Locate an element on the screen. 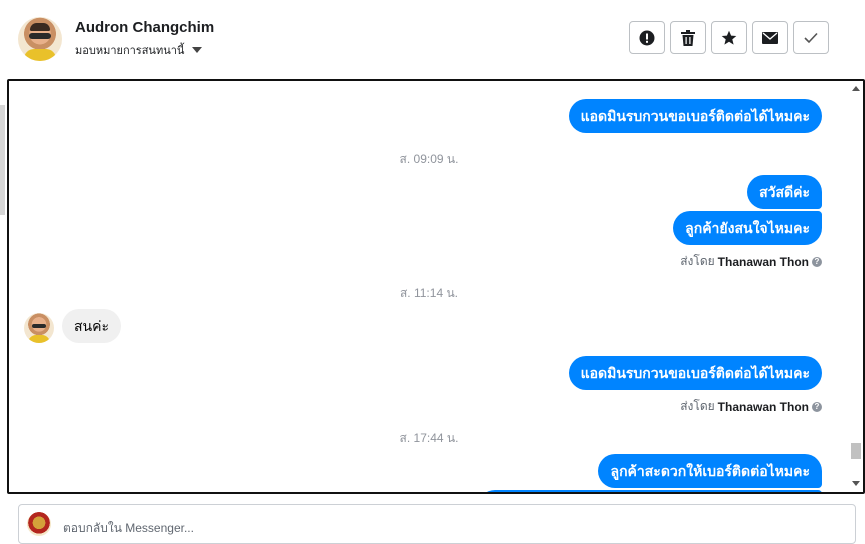  delete-button is located at coordinates (688, 37).